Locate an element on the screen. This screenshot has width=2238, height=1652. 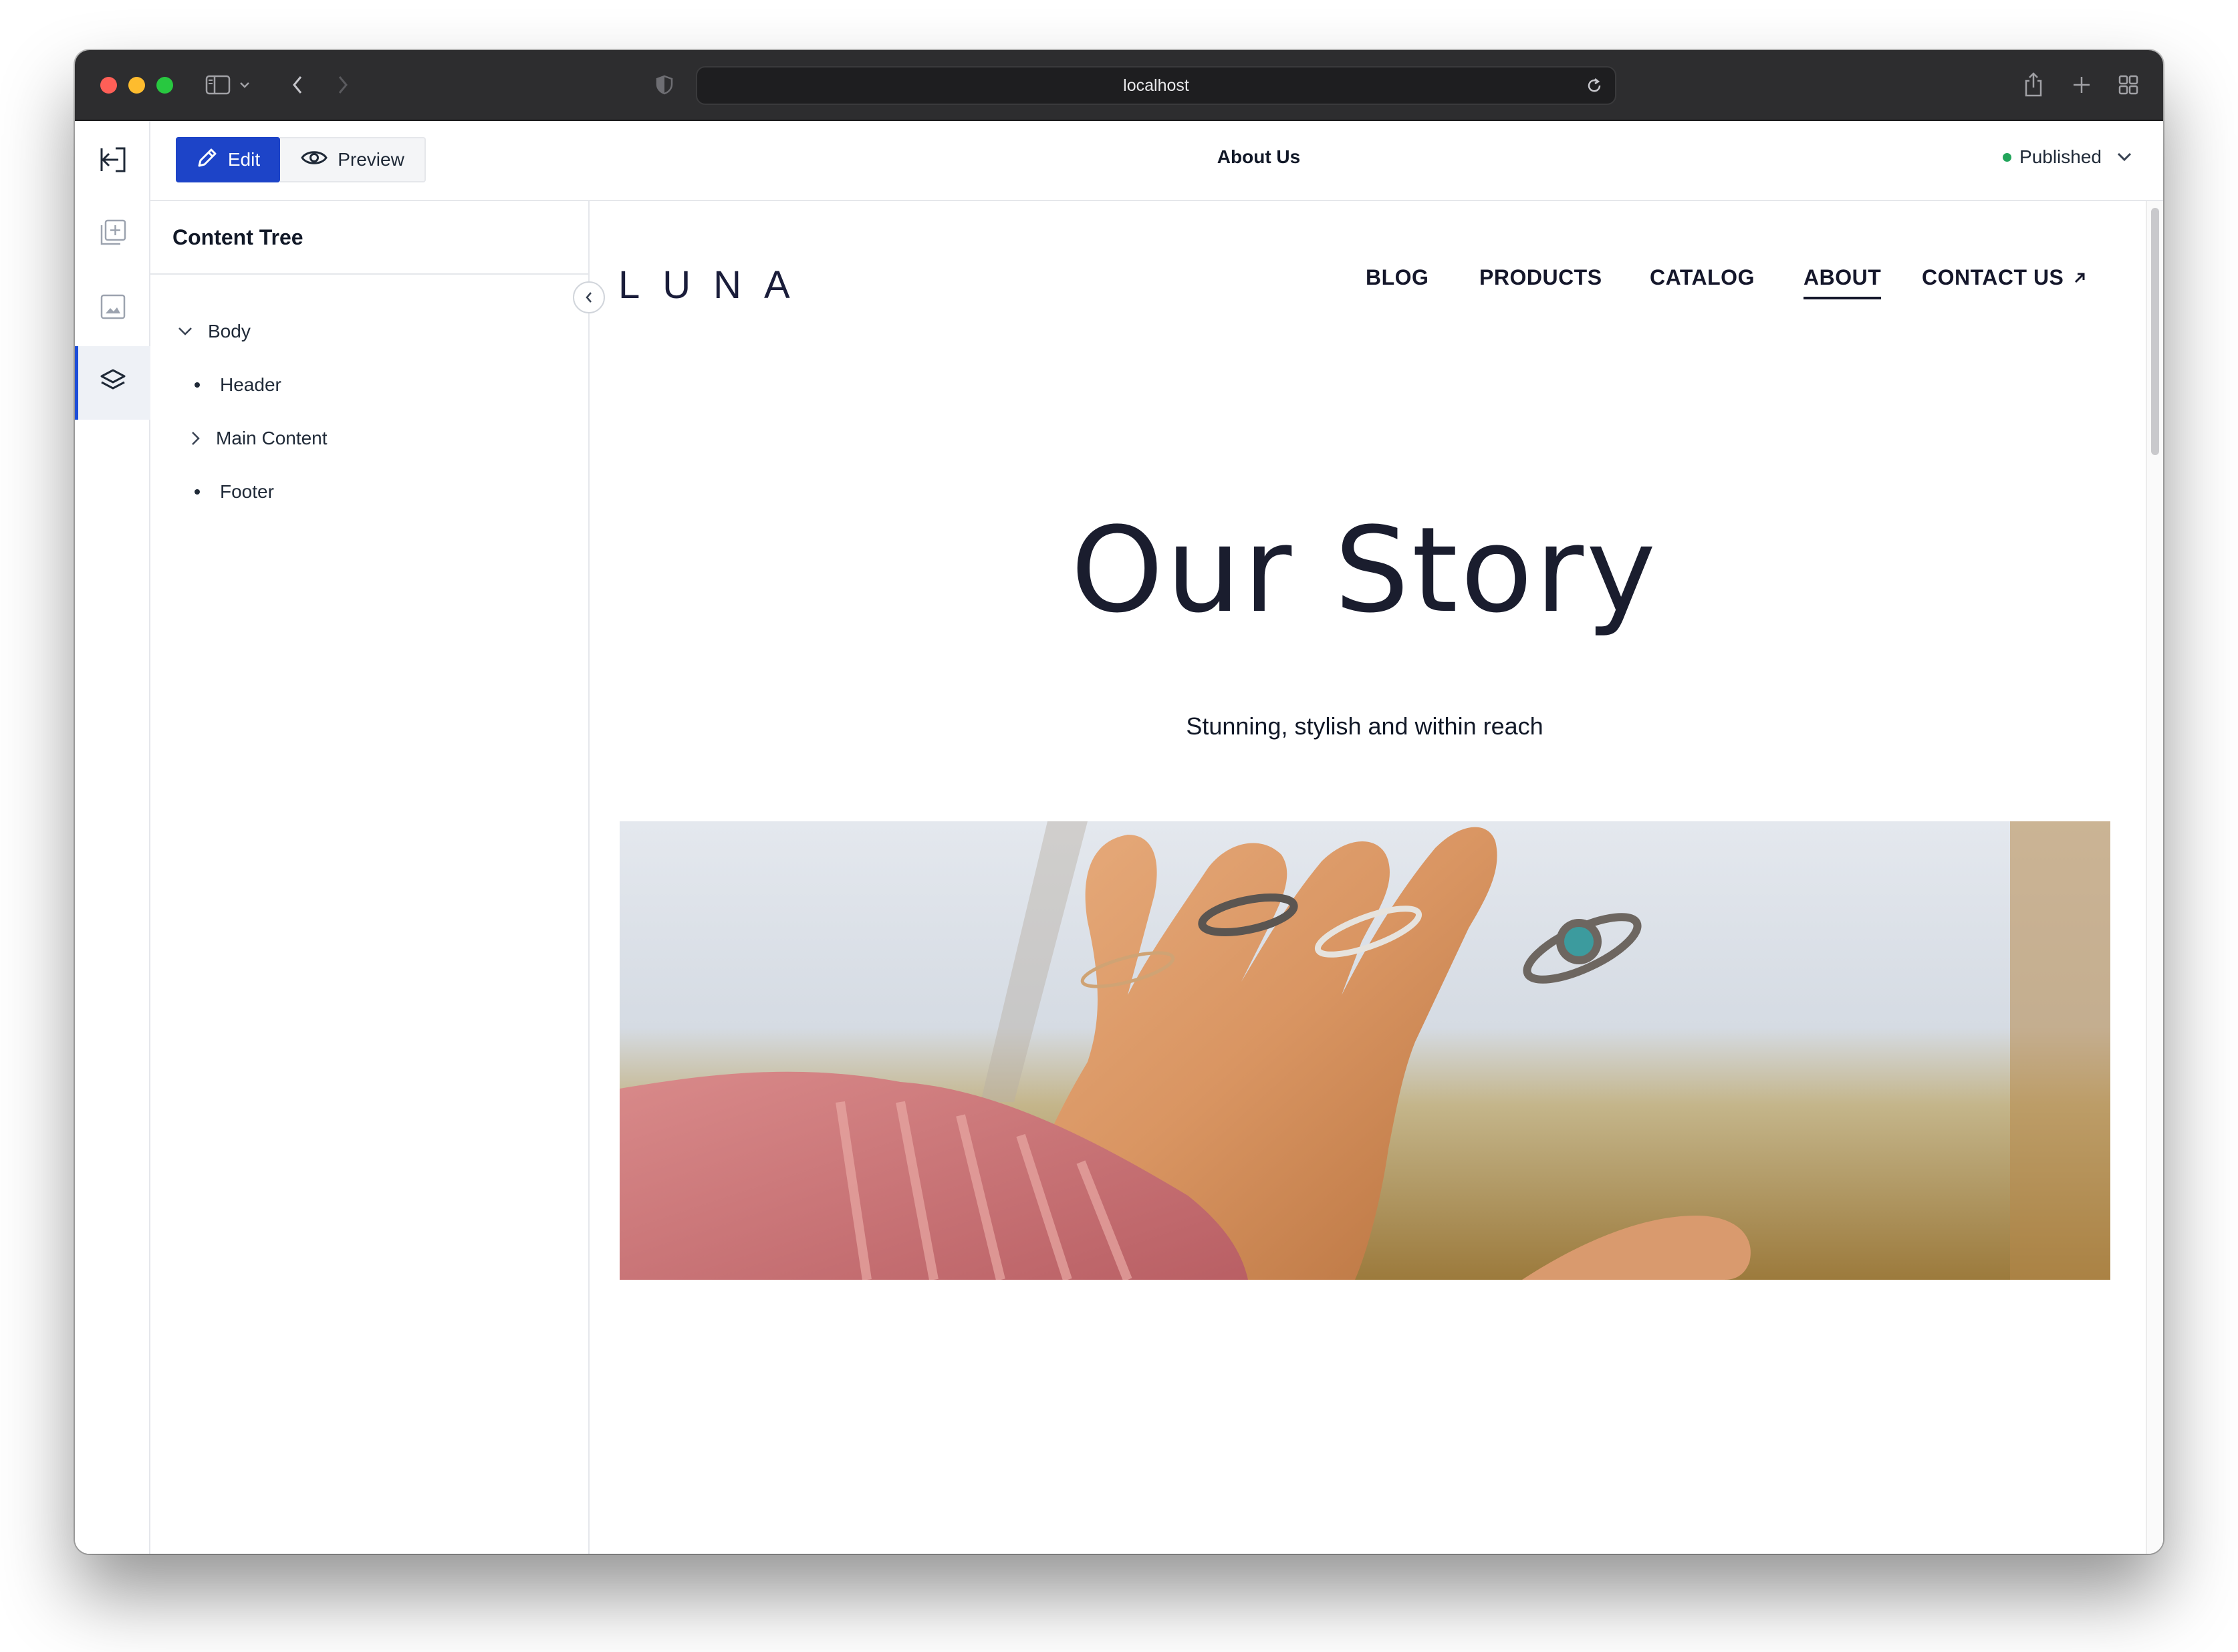
nav-blog: BLOG is located at coordinates (1397, 277).